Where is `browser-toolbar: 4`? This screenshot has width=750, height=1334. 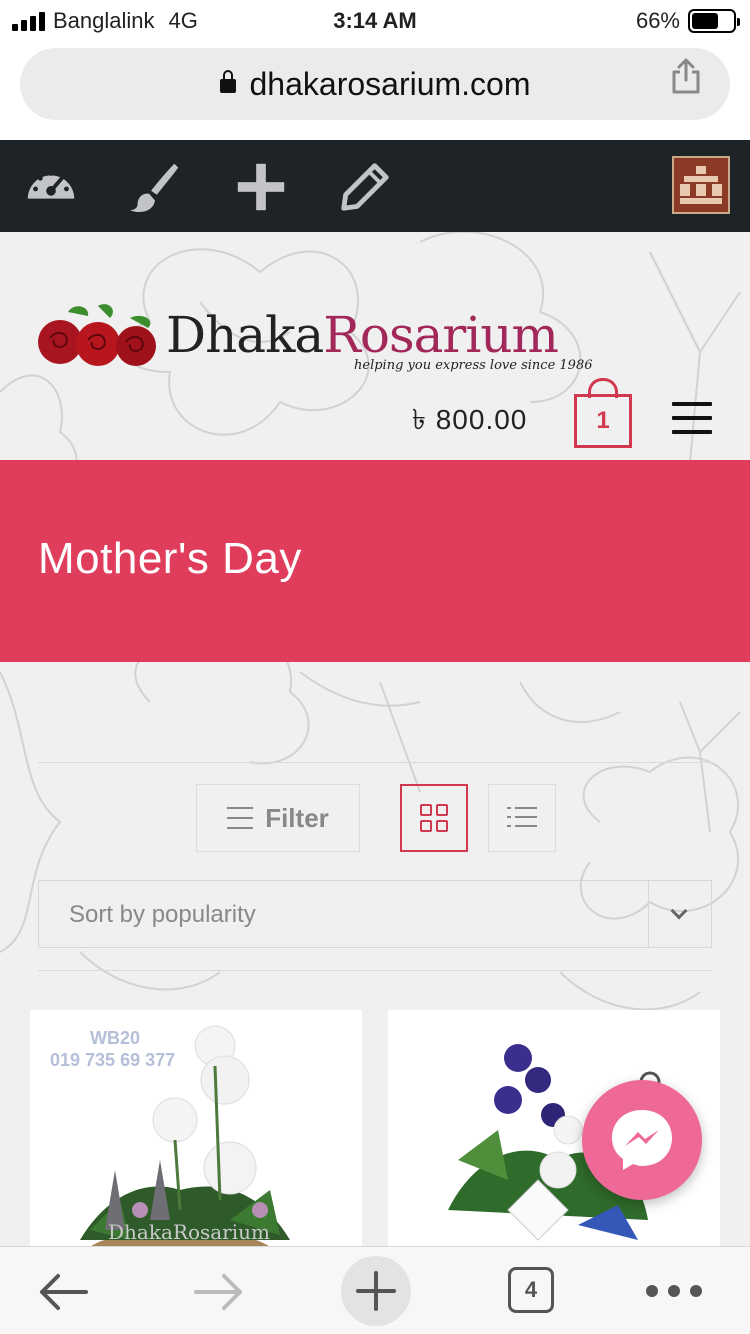
browser-toolbar: 4 is located at coordinates (375, 1290).